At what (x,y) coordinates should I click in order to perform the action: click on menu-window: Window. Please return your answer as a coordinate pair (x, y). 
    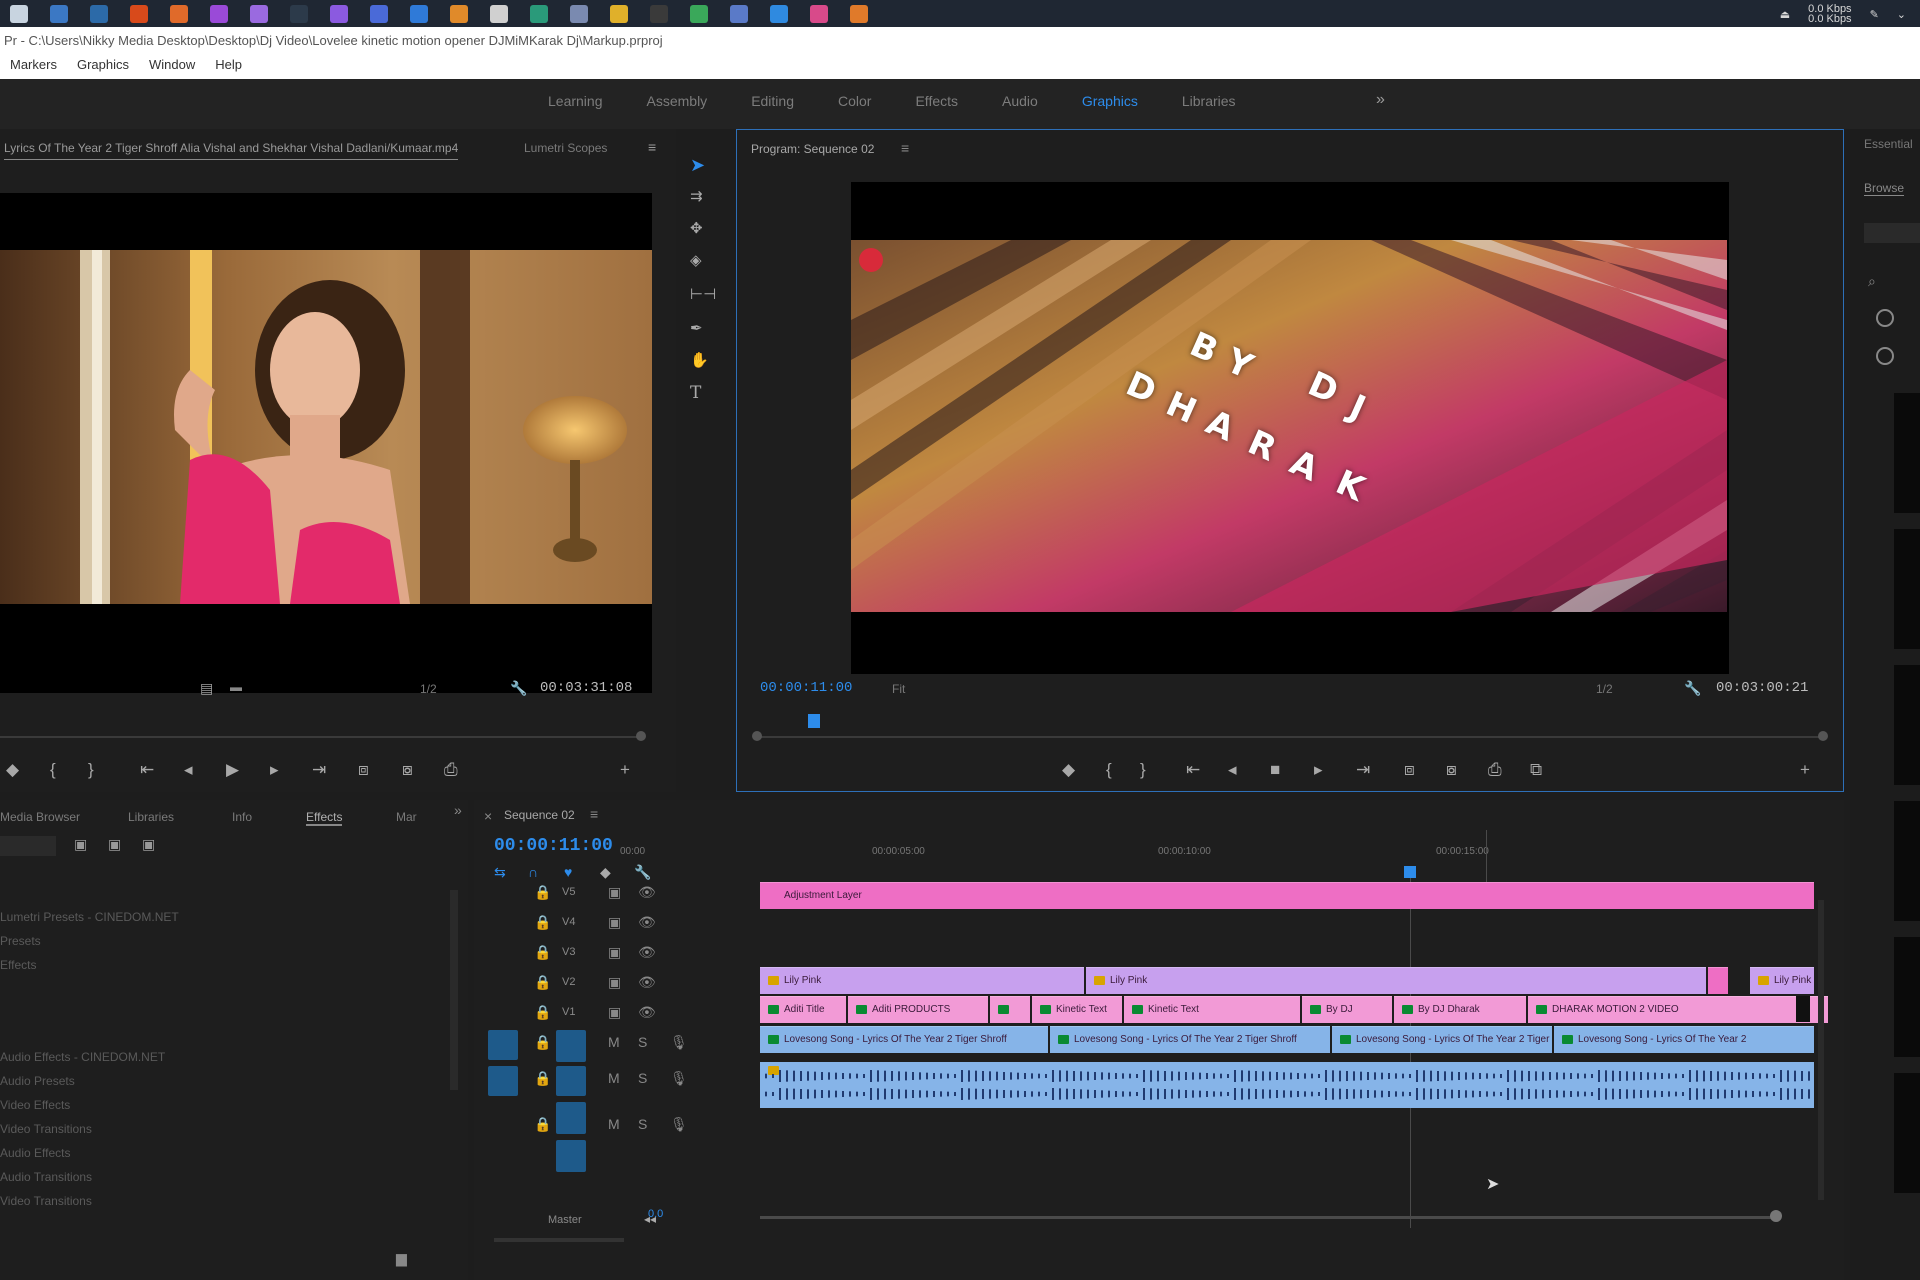
    Looking at the image, I should click on (172, 64).